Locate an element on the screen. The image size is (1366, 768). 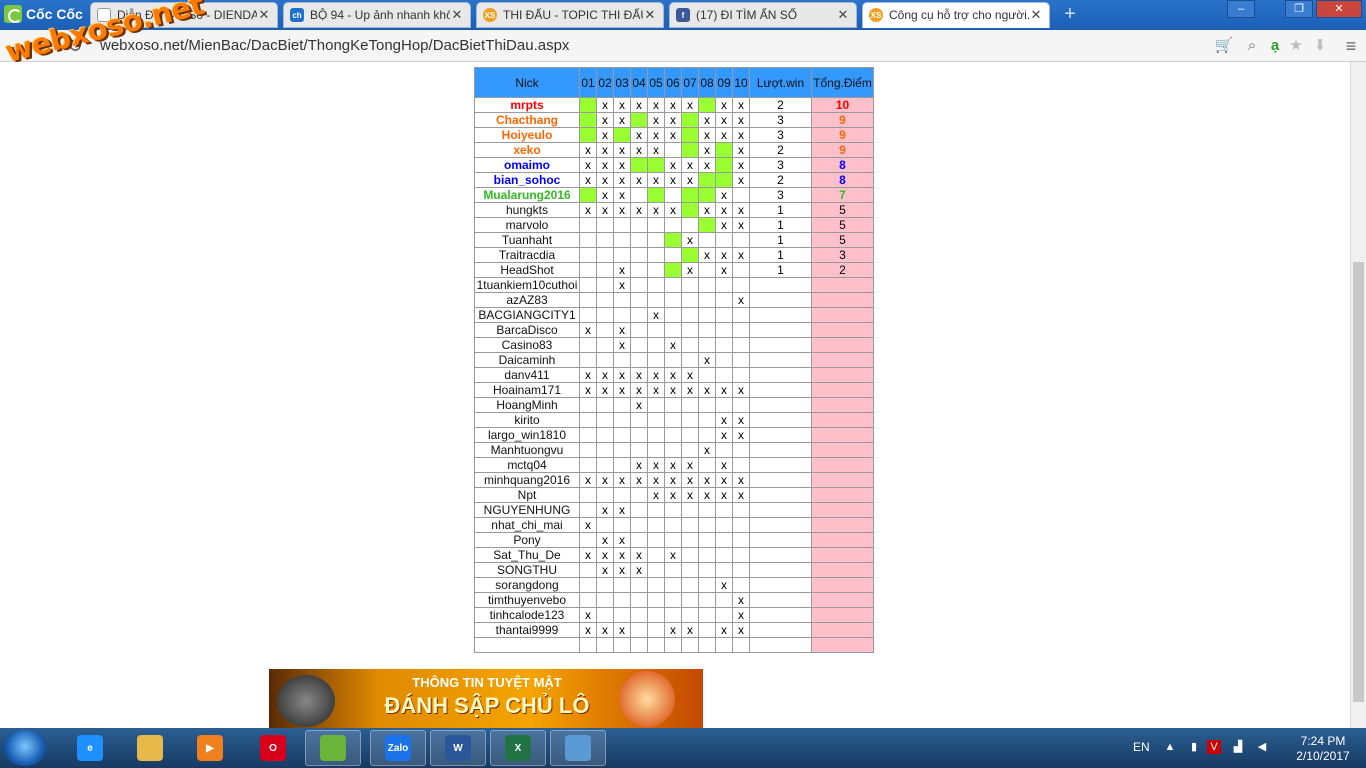
taskbar-app: e is located at coordinates (90, 748).